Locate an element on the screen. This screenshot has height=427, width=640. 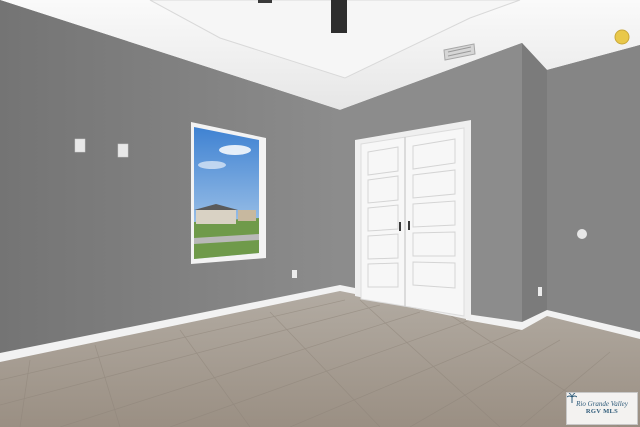
doorbell-button is located at coordinates (582, 234).